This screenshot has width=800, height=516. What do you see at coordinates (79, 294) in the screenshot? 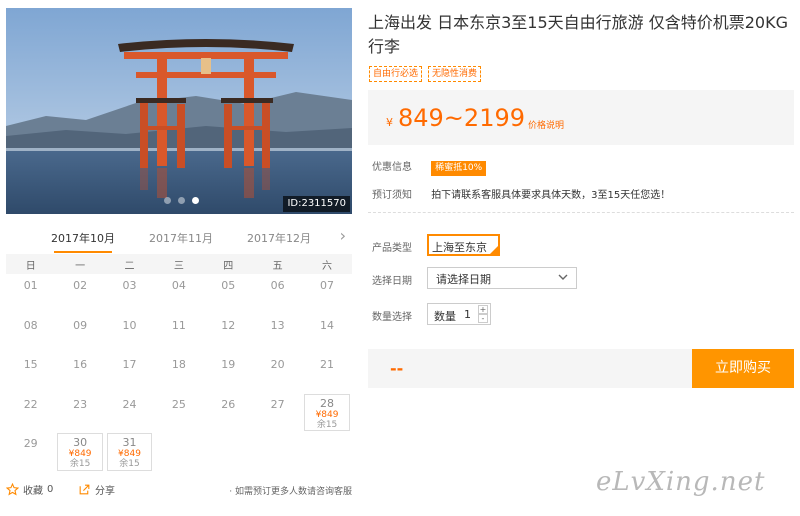
I see `calendar-day: 02` at bounding box center [79, 294].